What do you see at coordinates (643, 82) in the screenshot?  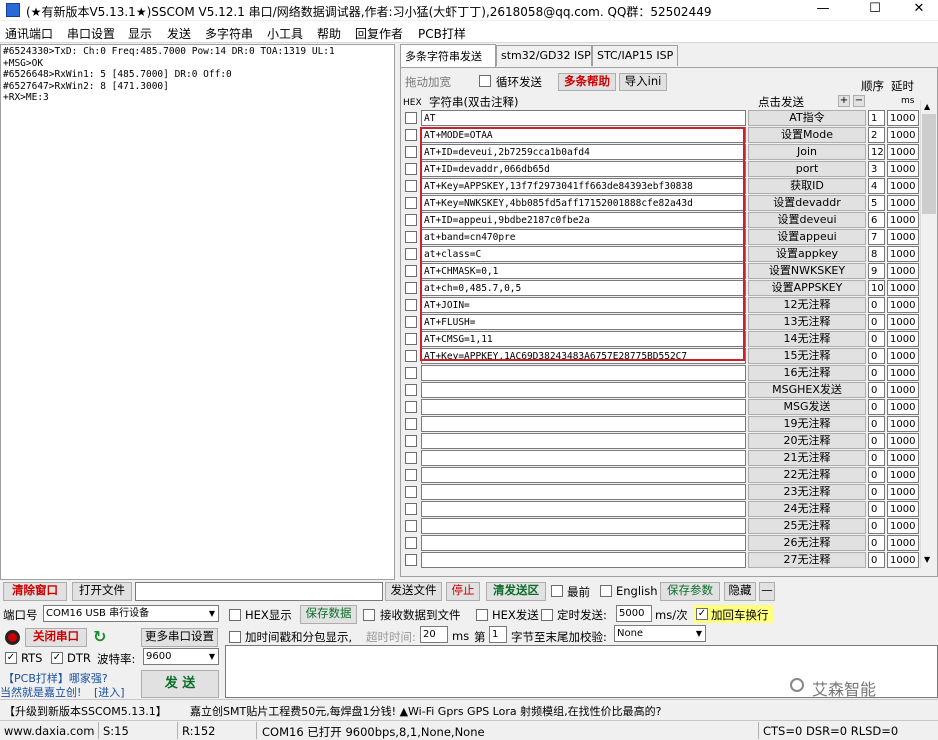 I see `import-ini-button: 导入ini` at bounding box center [643, 82].